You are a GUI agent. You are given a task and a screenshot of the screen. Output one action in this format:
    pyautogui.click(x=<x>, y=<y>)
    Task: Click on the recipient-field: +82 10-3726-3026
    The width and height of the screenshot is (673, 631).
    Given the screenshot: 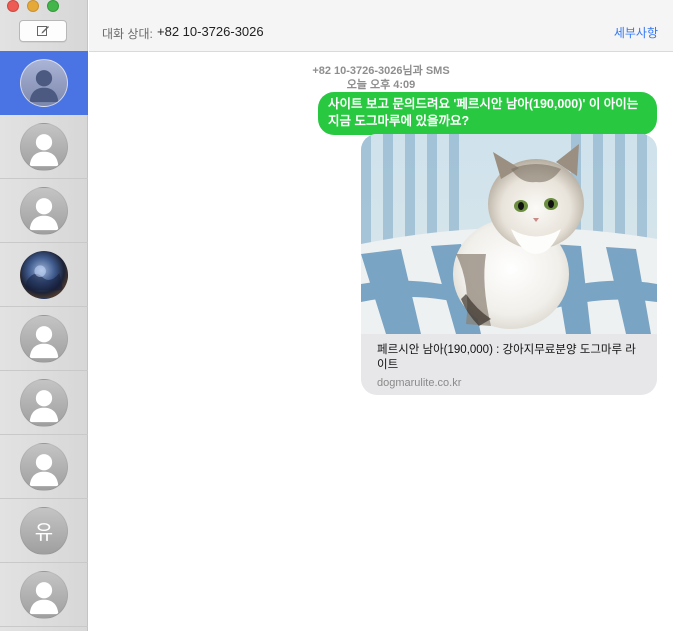 What is the action you would take?
    pyautogui.click(x=210, y=31)
    